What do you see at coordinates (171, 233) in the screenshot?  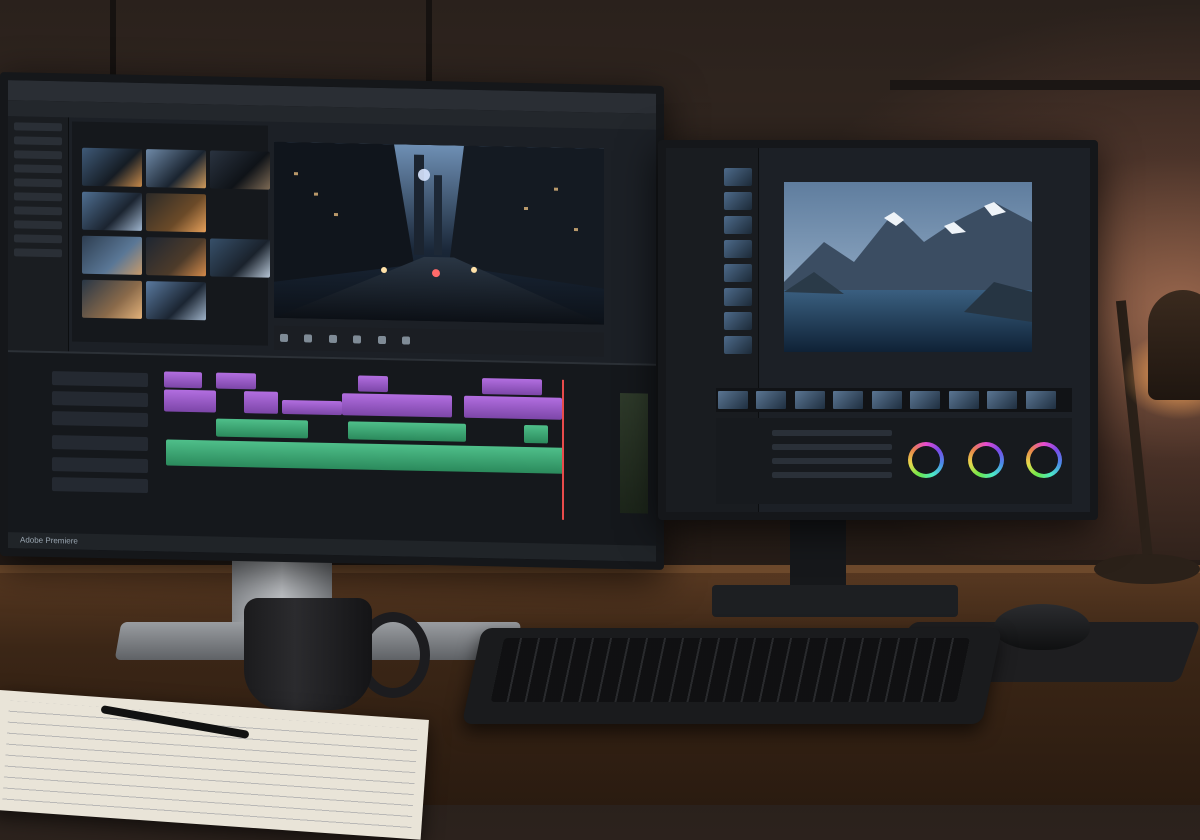 I see `media-bin` at bounding box center [171, 233].